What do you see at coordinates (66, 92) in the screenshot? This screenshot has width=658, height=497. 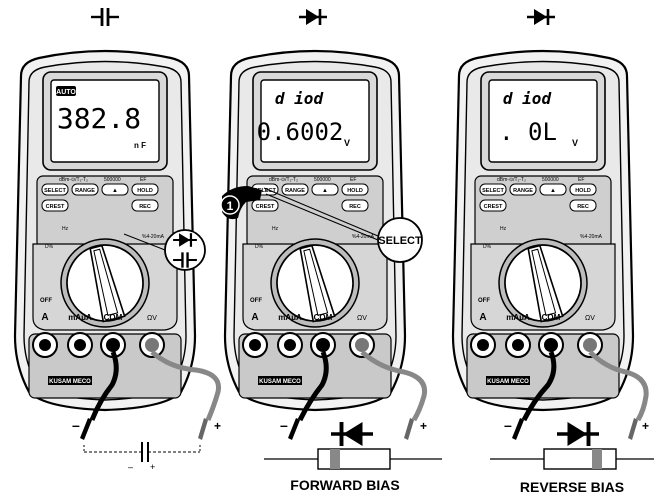 I see `lcd-tag: AUTO` at bounding box center [66, 92].